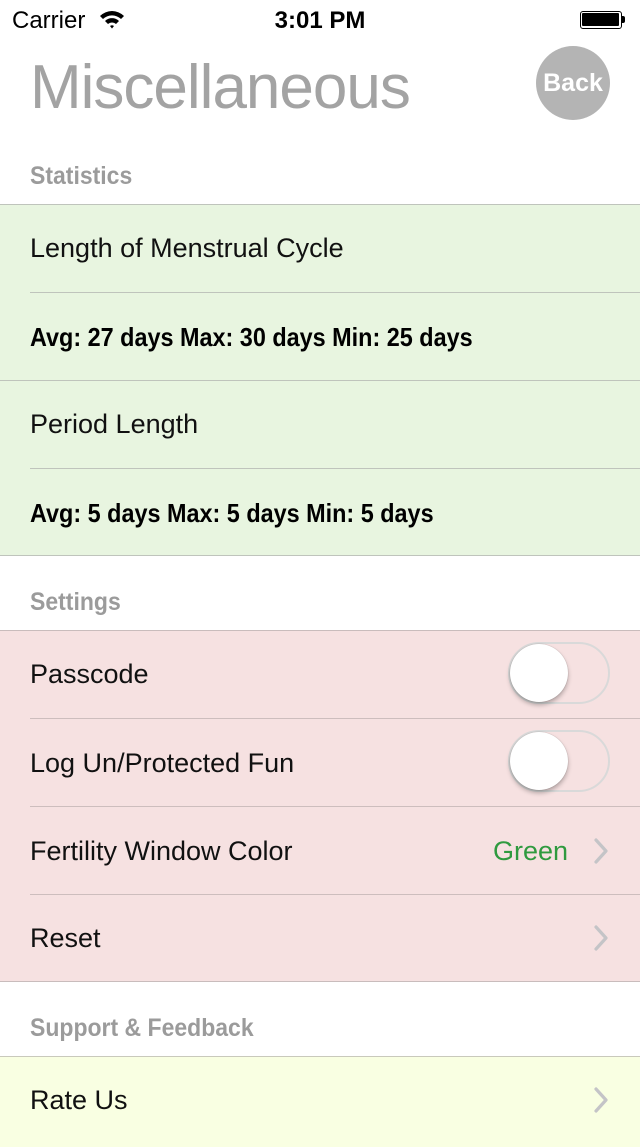 The height and width of the screenshot is (1147, 640). Describe the element at coordinates (142, 1028) in the screenshot. I see `section-header-support: Support & Feedback` at that location.